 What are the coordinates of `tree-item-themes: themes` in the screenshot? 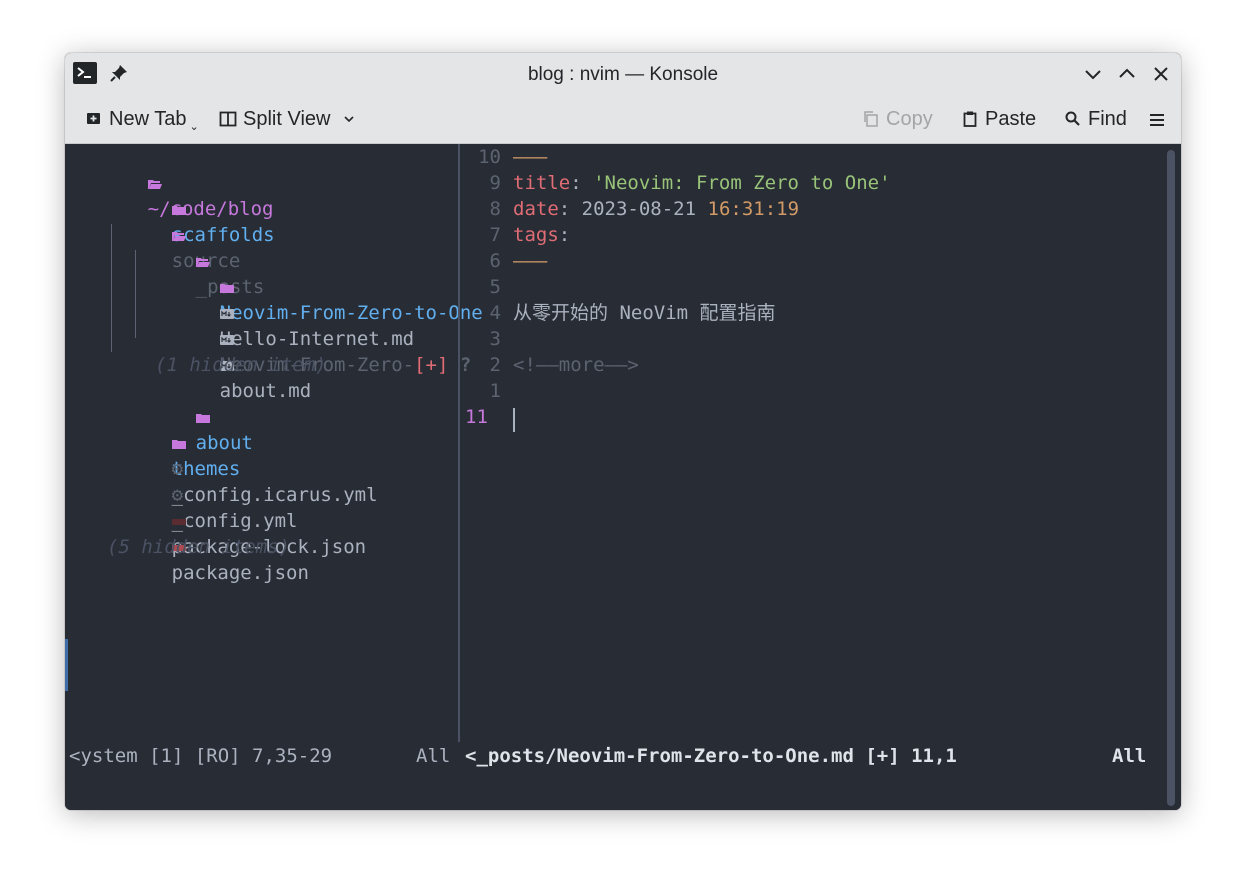 It's located at (171, 442).